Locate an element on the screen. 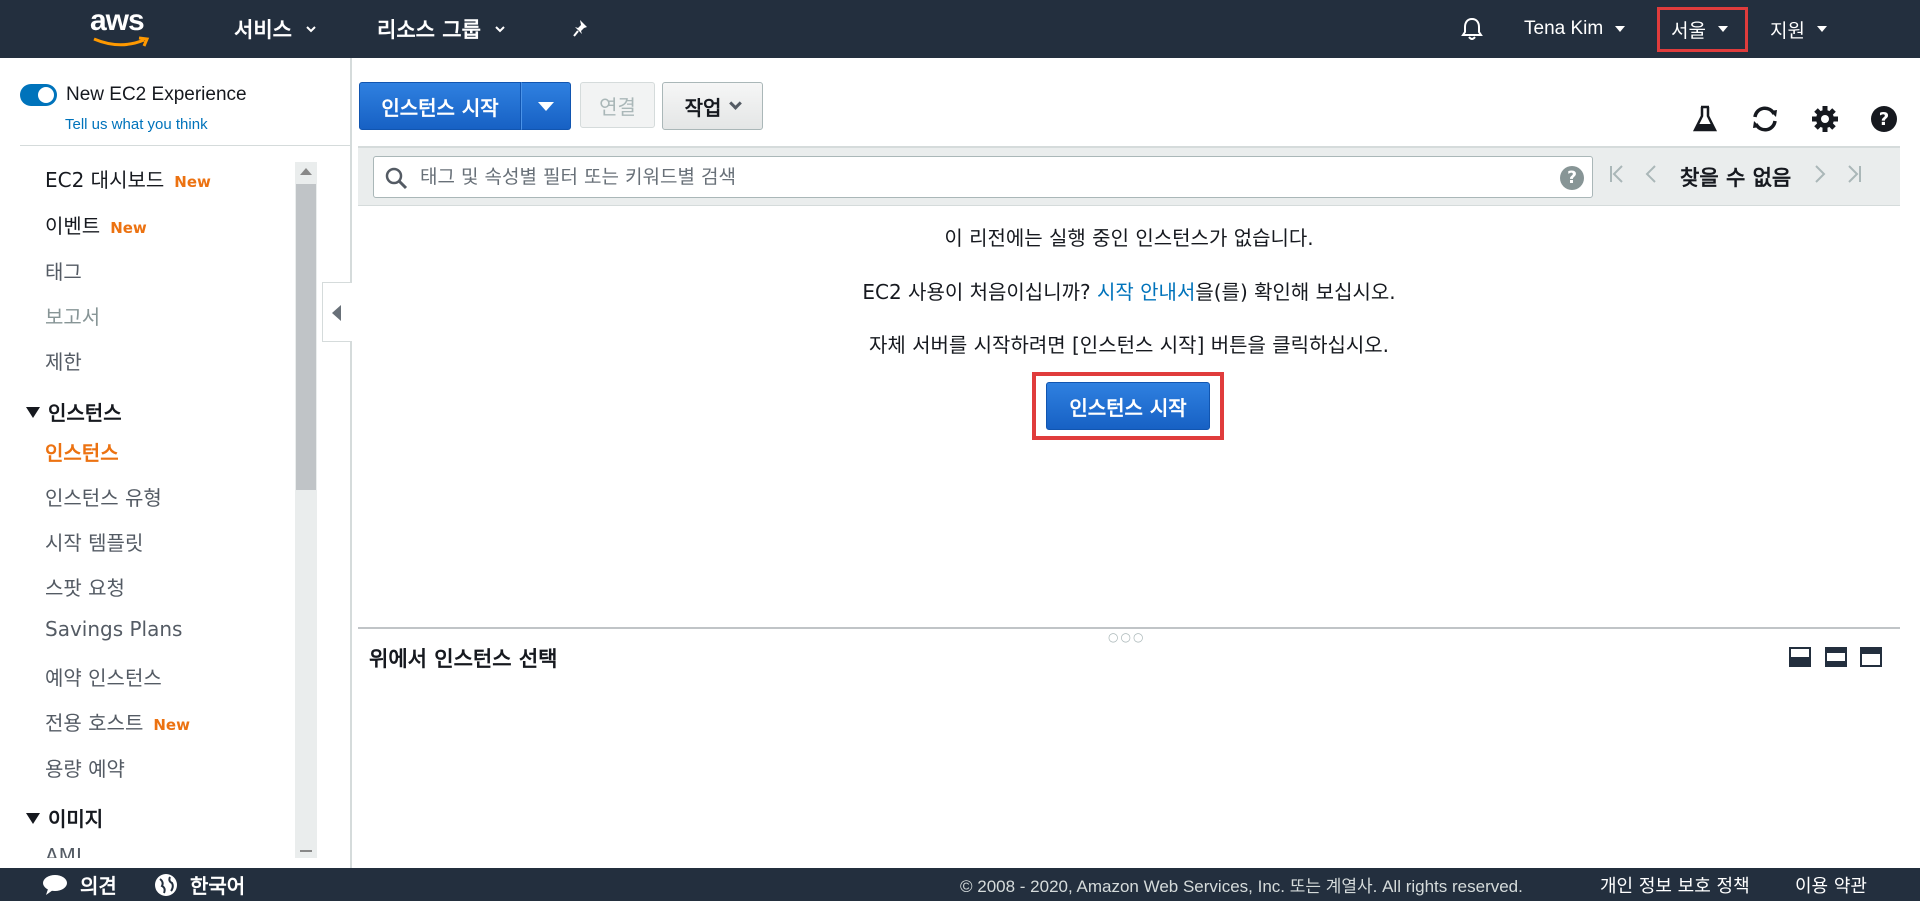 The height and width of the screenshot is (901, 1920). gear-icon is located at coordinates (1825, 119).